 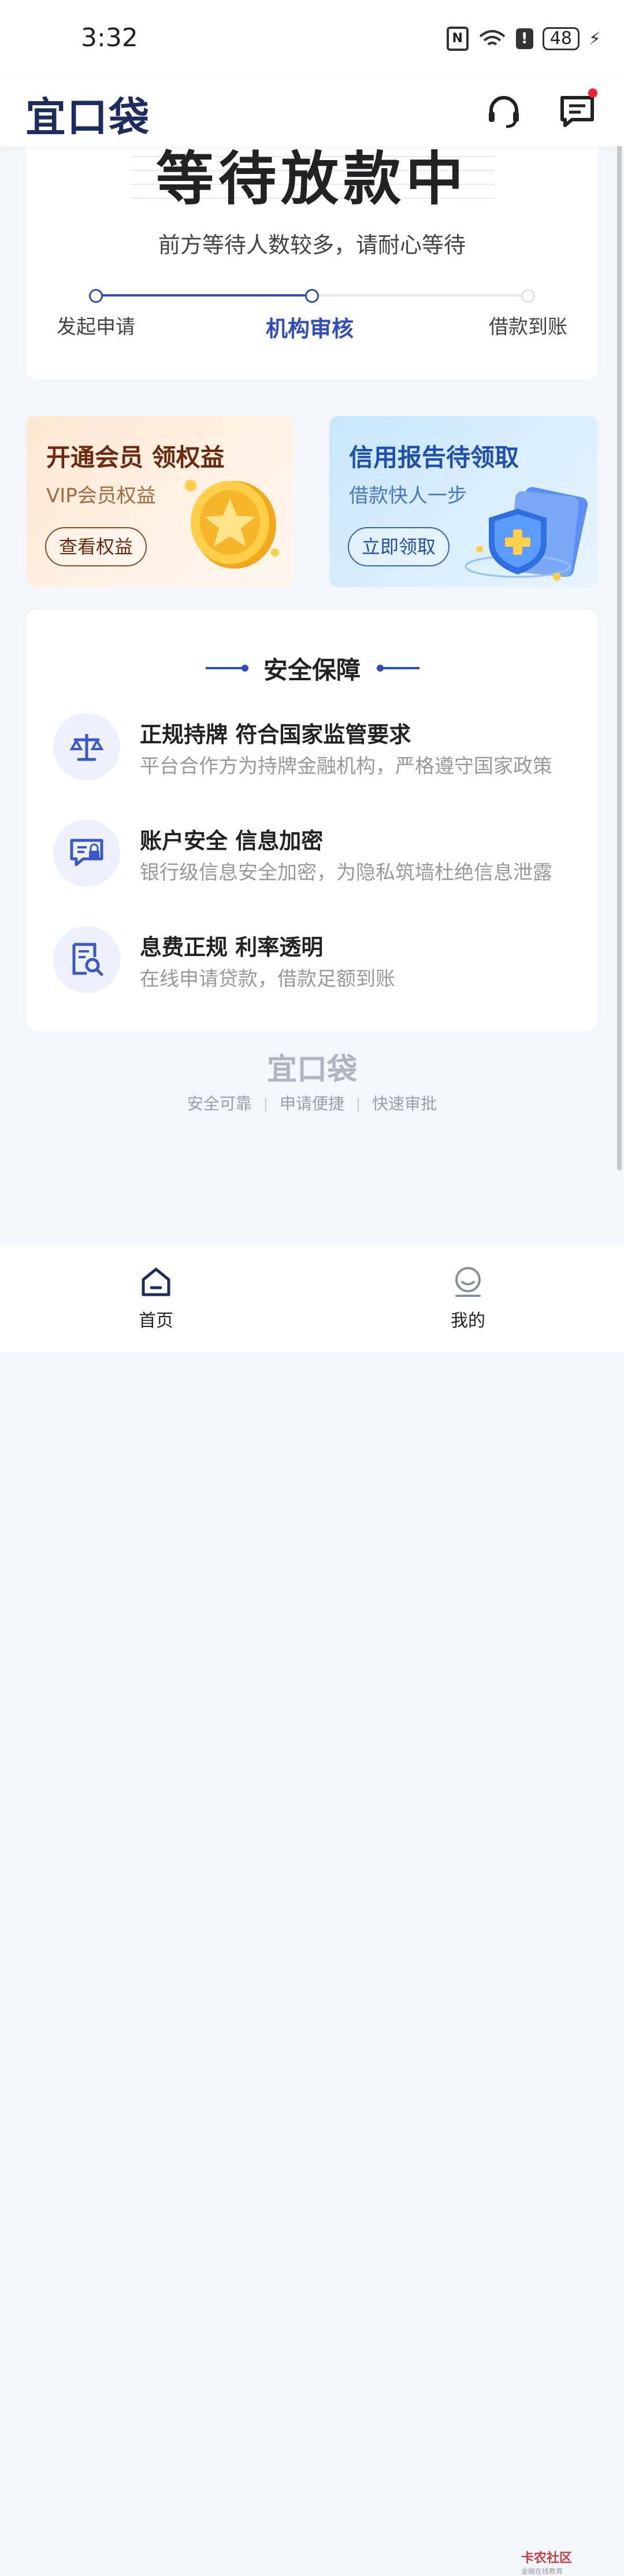 I want to click on status-time: 3:32, so click(x=109, y=38).